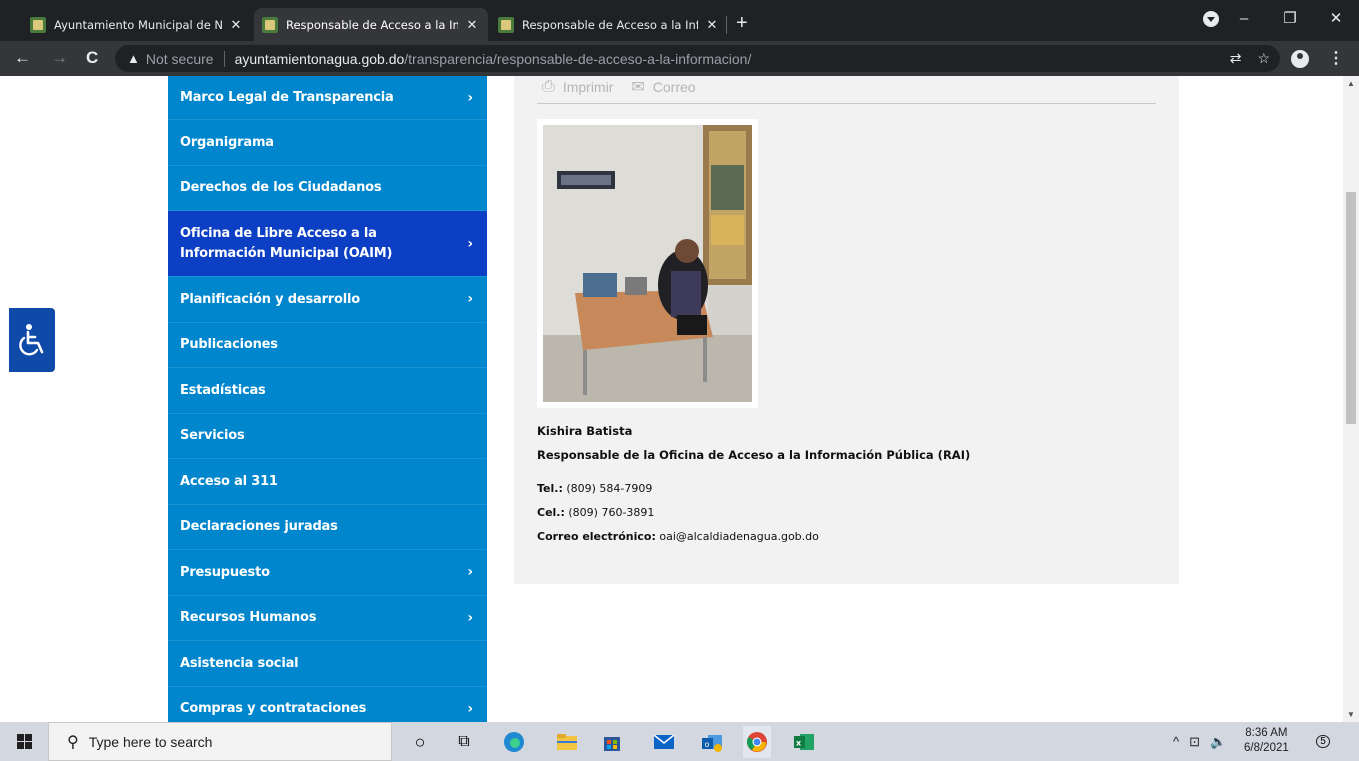 The image size is (1359, 761). Describe the element at coordinates (1336, 58) in the screenshot. I see `browser-menu-icon: ⋮` at that location.